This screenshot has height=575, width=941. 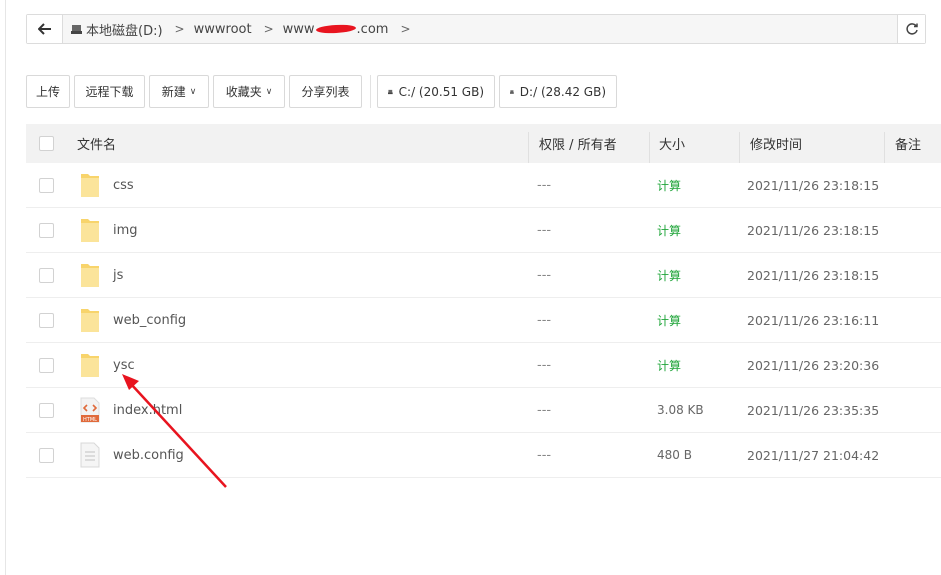 What do you see at coordinates (372, 29) in the screenshot?
I see `breadcrumb-label-suffix: .com` at bounding box center [372, 29].